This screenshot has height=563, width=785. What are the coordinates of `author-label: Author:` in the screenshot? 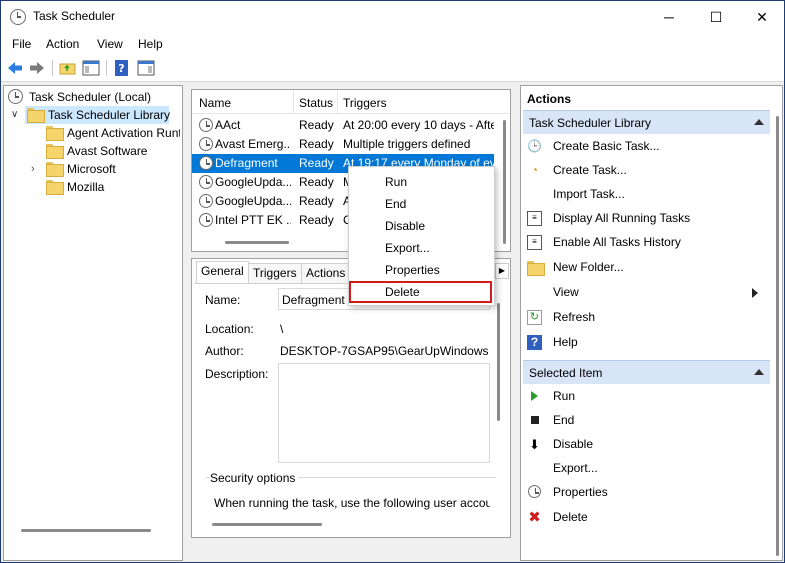 It's located at (224, 351).